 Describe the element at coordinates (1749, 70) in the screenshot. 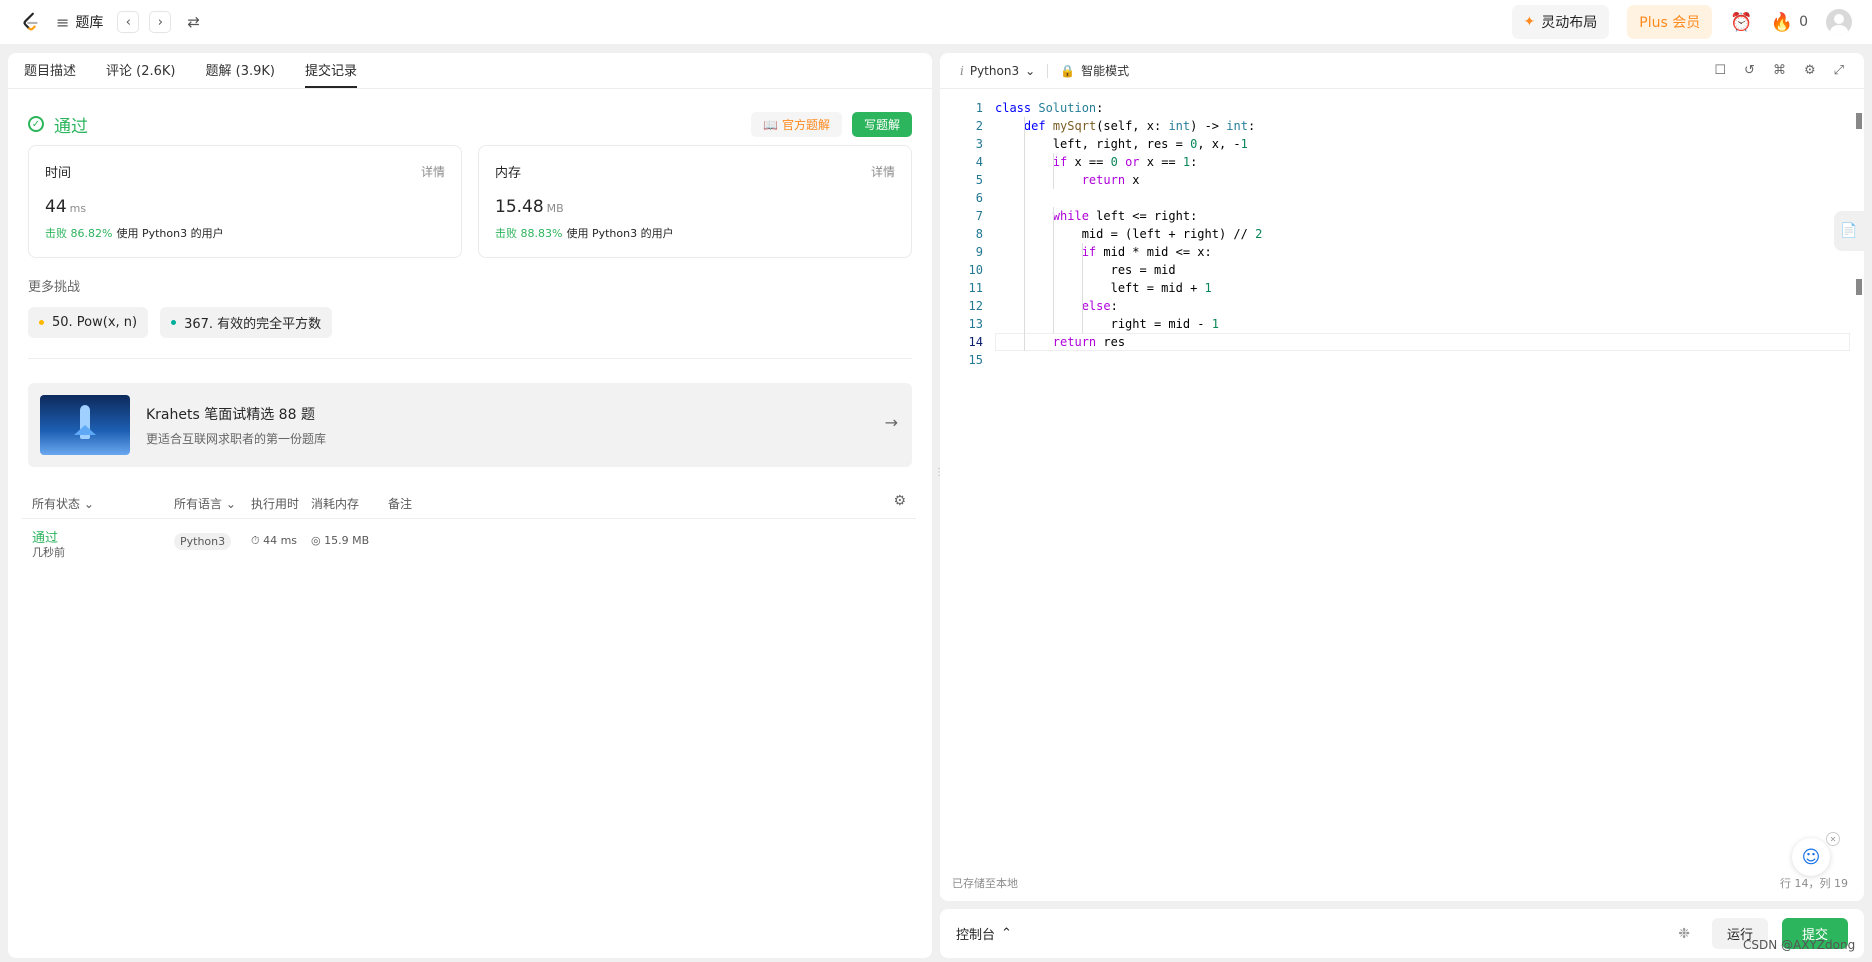

I see `reset-icon: ↺` at that location.